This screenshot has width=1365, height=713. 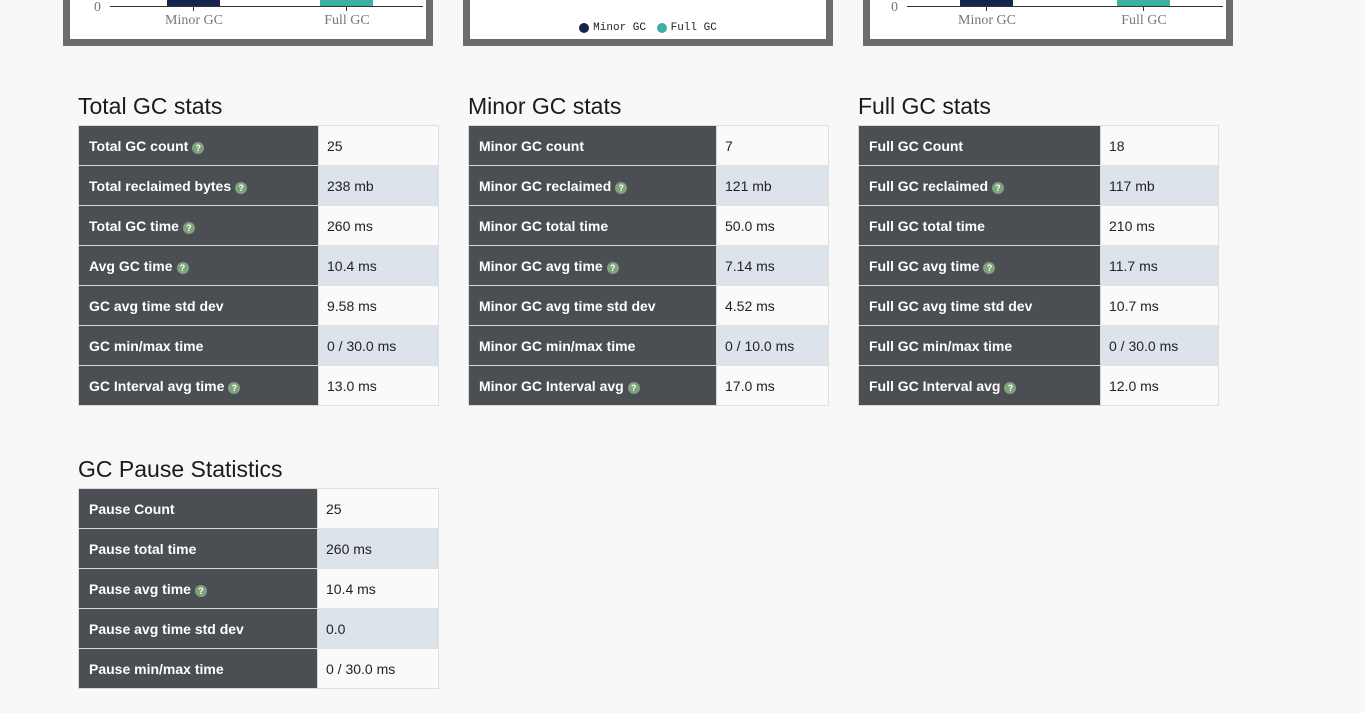 What do you see at coordinates (935, 385) in the screenshot?
I see `stat-label: Full GC Interval avg` at bounding box center [935, 385].